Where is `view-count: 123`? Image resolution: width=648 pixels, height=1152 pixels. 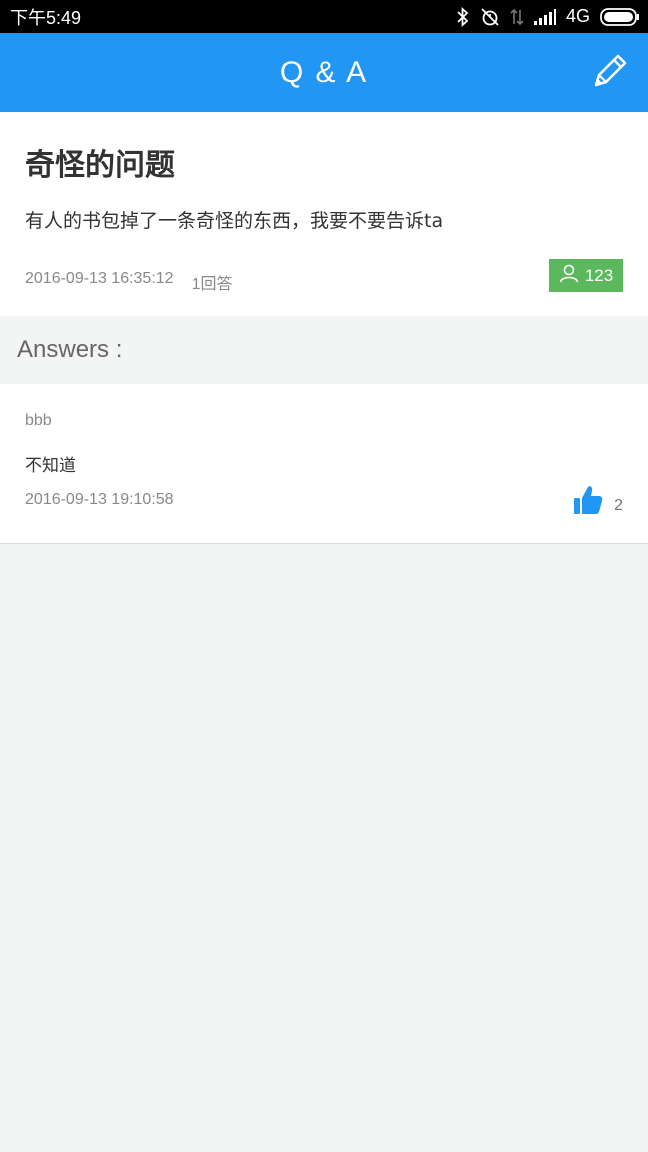 view-count: 123 is located at coordinates (599, 275).